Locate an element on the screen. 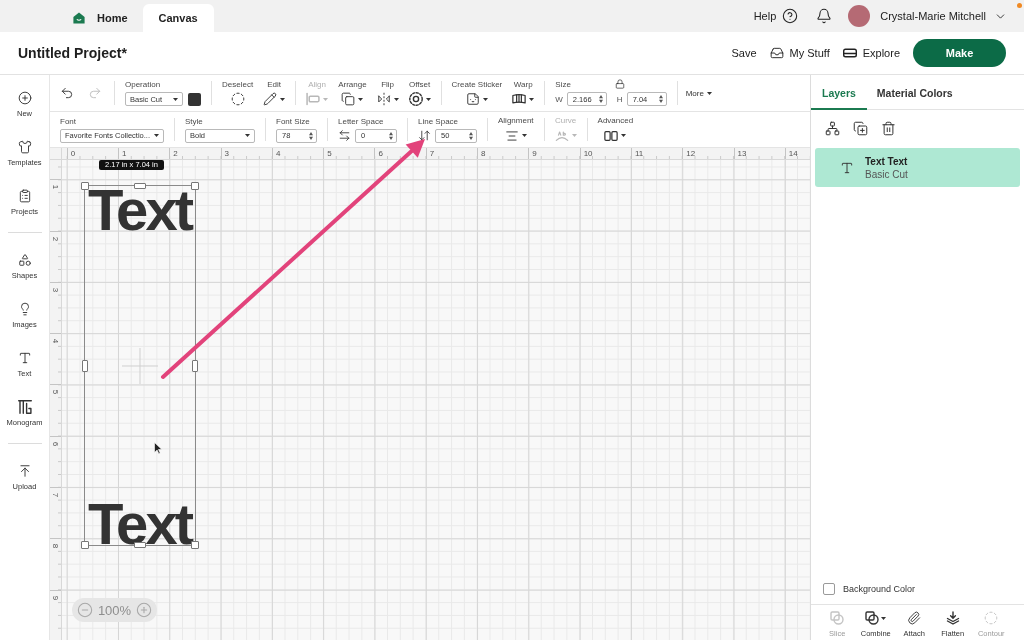  ruler-label: 12 is located at coordinates (691, 153).